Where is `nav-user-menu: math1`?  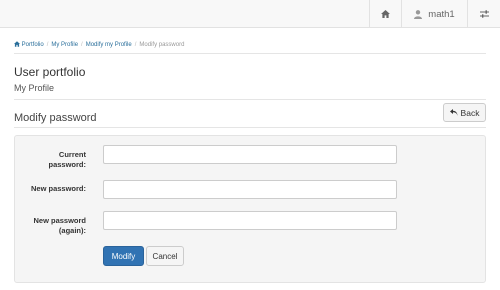
nav-user-menu: math1 is located at coordinates (434, 14).